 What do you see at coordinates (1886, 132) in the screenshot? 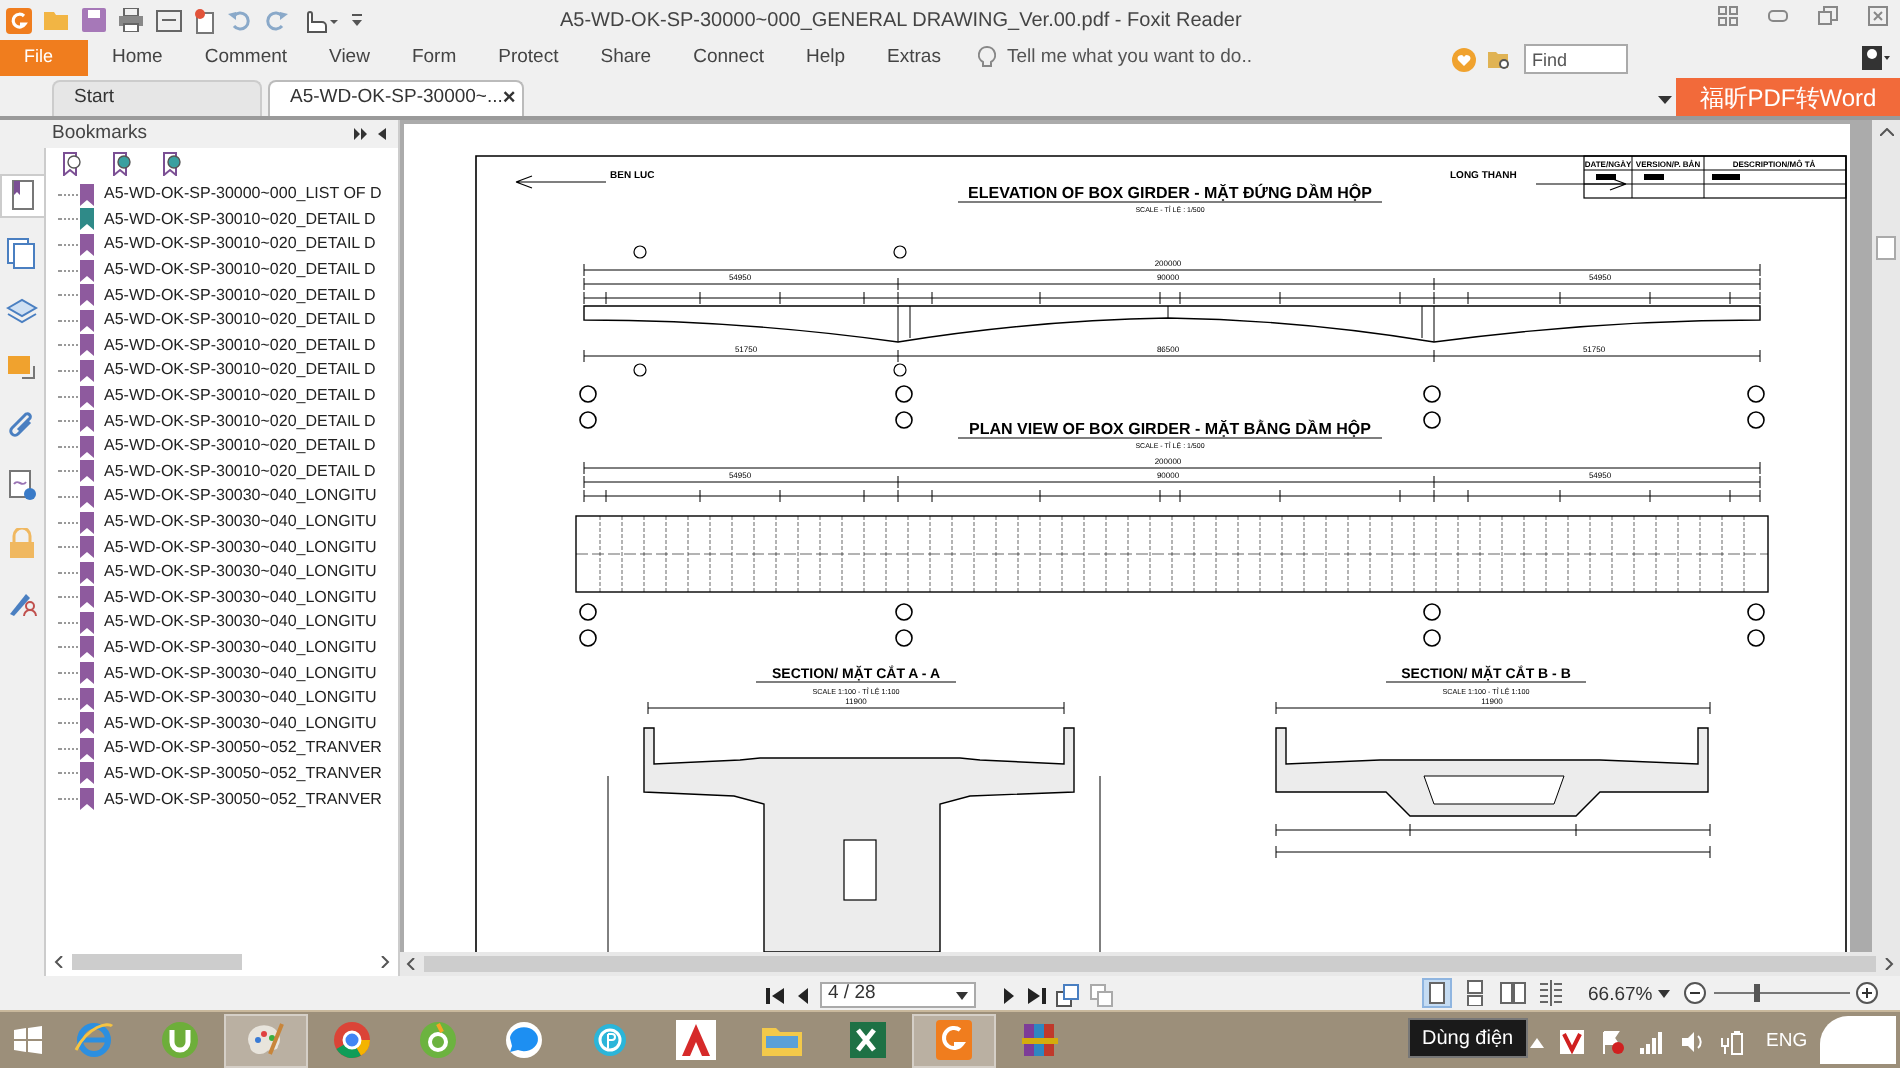
I see `scroll-up-icon` at bounding box center [1886, 132].